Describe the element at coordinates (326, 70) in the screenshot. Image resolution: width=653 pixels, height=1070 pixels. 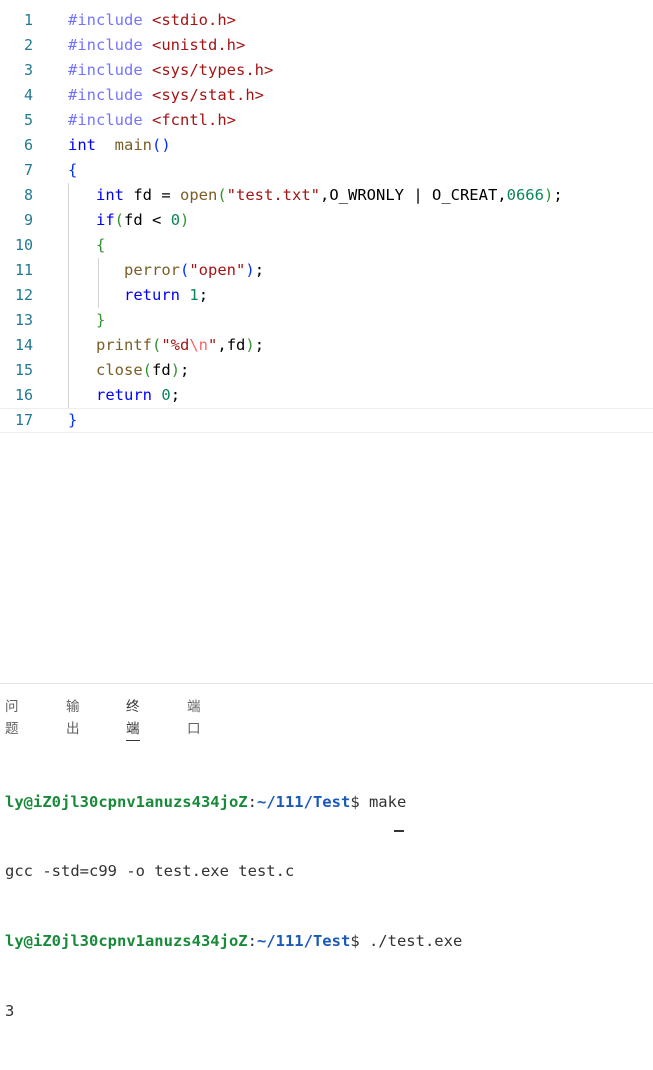
I see `code-line: 3 #include <sys/types.h>` at that location.